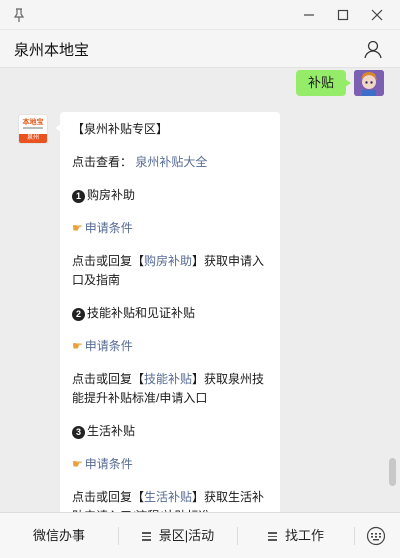 This screenshot has width=400, height=558. What do you see at coordinates (309, 15) in the screenshot?
I see `minimize-icon` at bounding box center [309, 15].